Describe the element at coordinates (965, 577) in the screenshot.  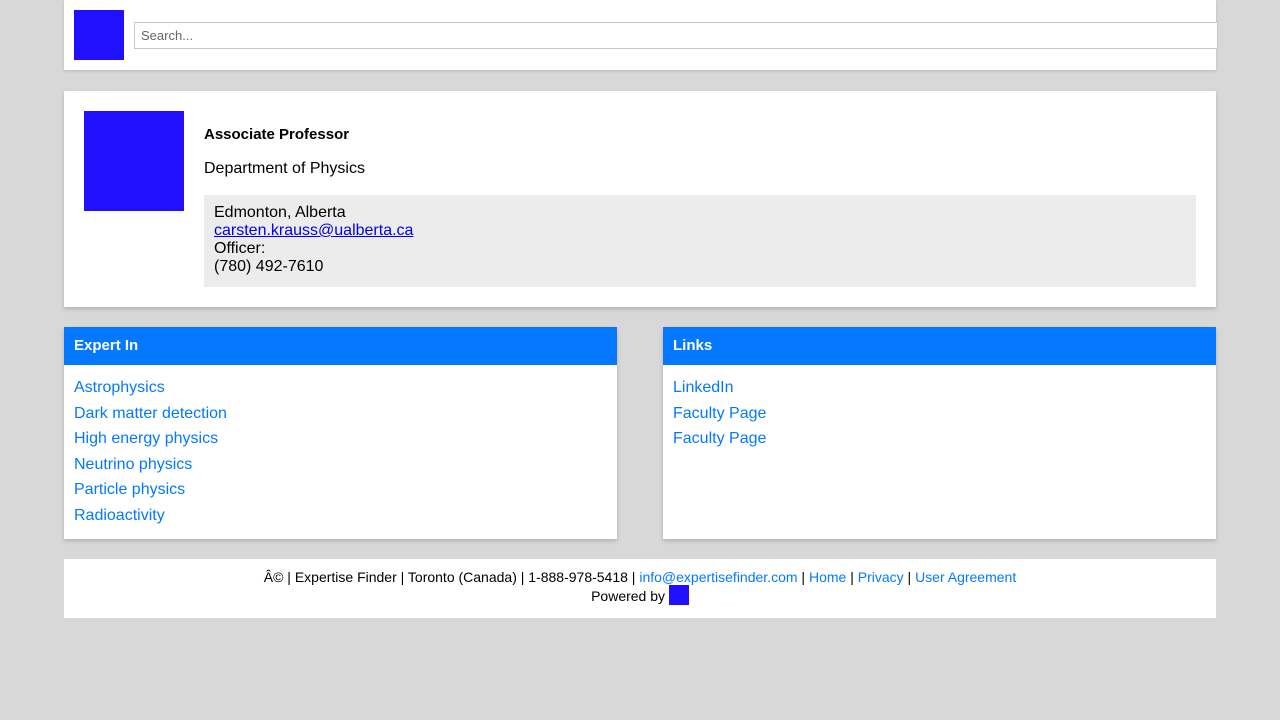
I see `footer-user-agreement-link: User Agreement` at that location.